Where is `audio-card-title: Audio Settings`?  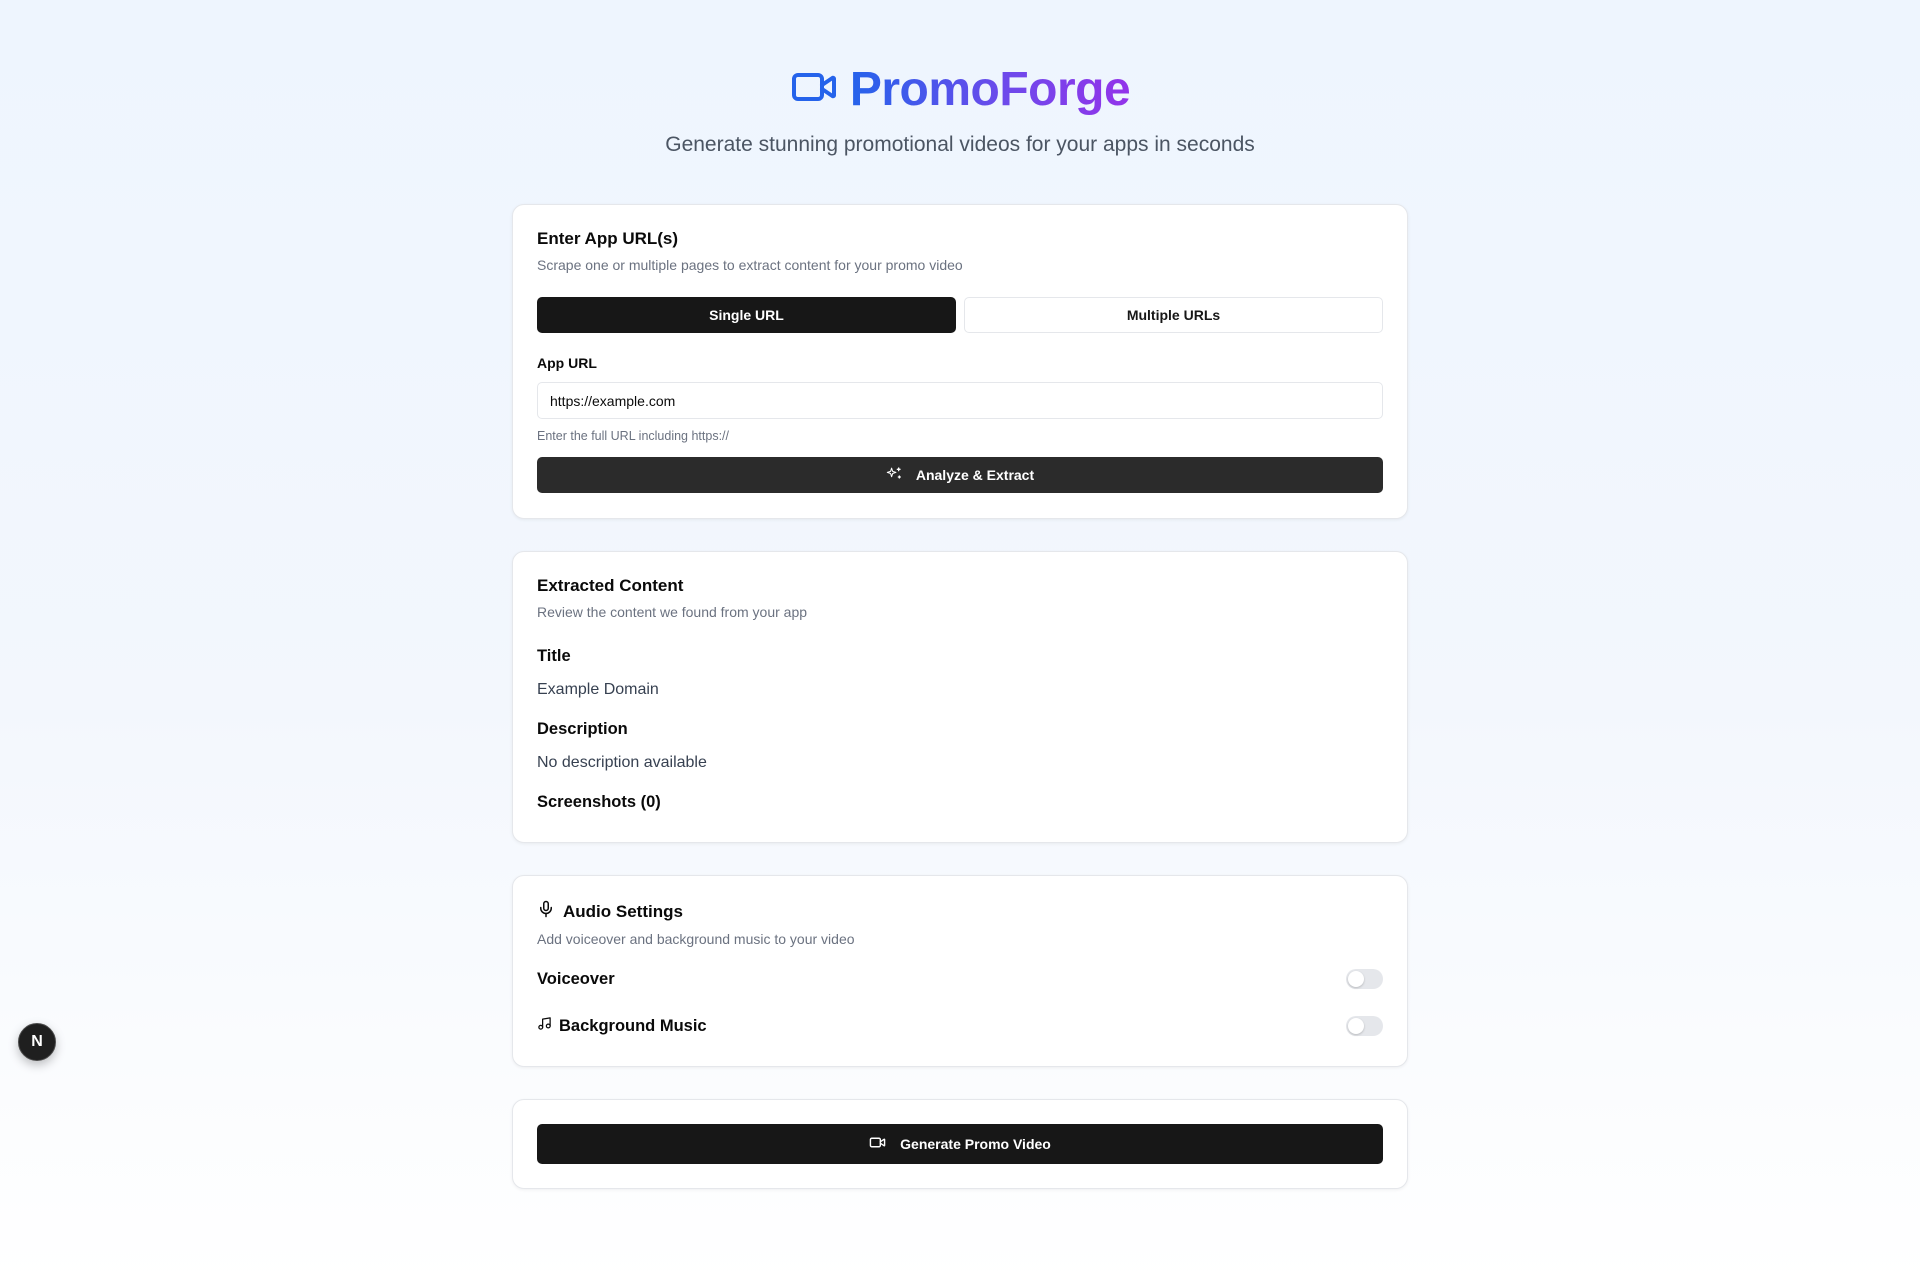
audio-card-title: Audio Settings is located at coordinates (623, 911).